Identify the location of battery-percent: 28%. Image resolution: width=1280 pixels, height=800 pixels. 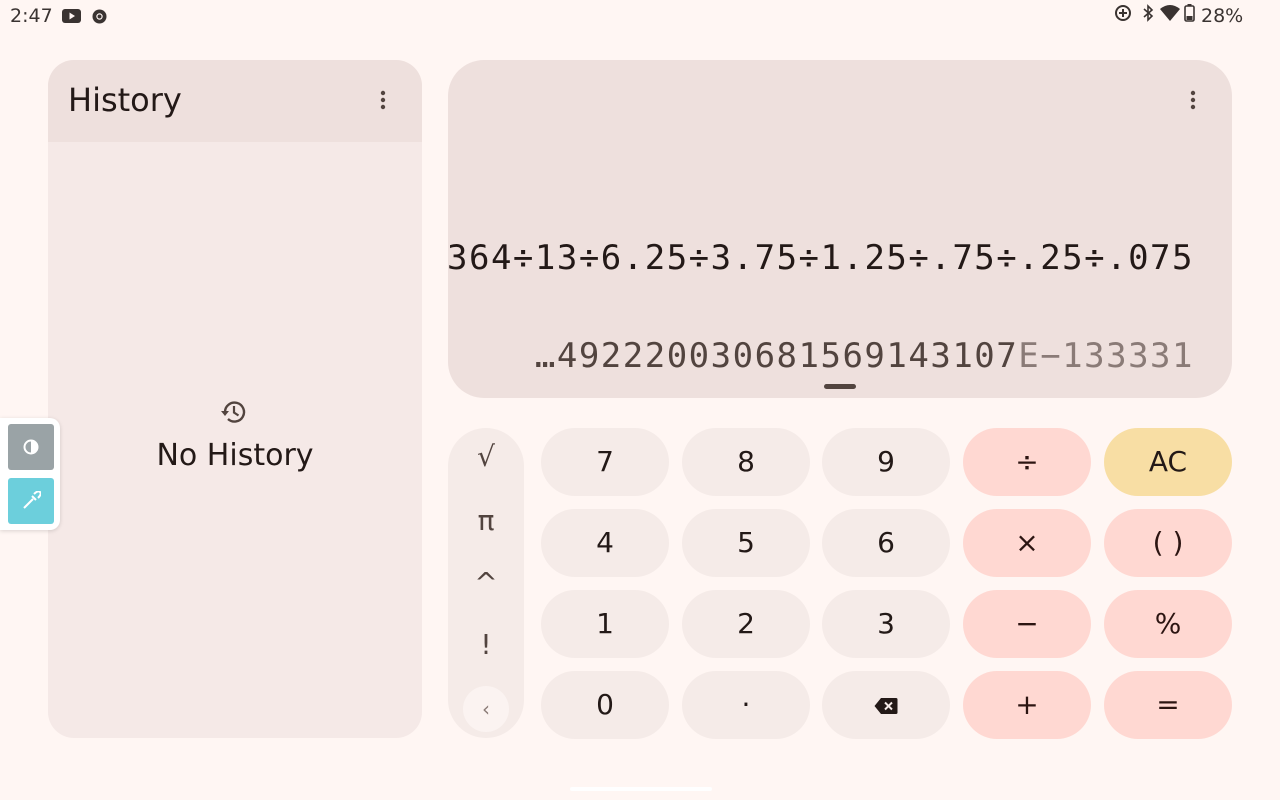
(1222, 16).